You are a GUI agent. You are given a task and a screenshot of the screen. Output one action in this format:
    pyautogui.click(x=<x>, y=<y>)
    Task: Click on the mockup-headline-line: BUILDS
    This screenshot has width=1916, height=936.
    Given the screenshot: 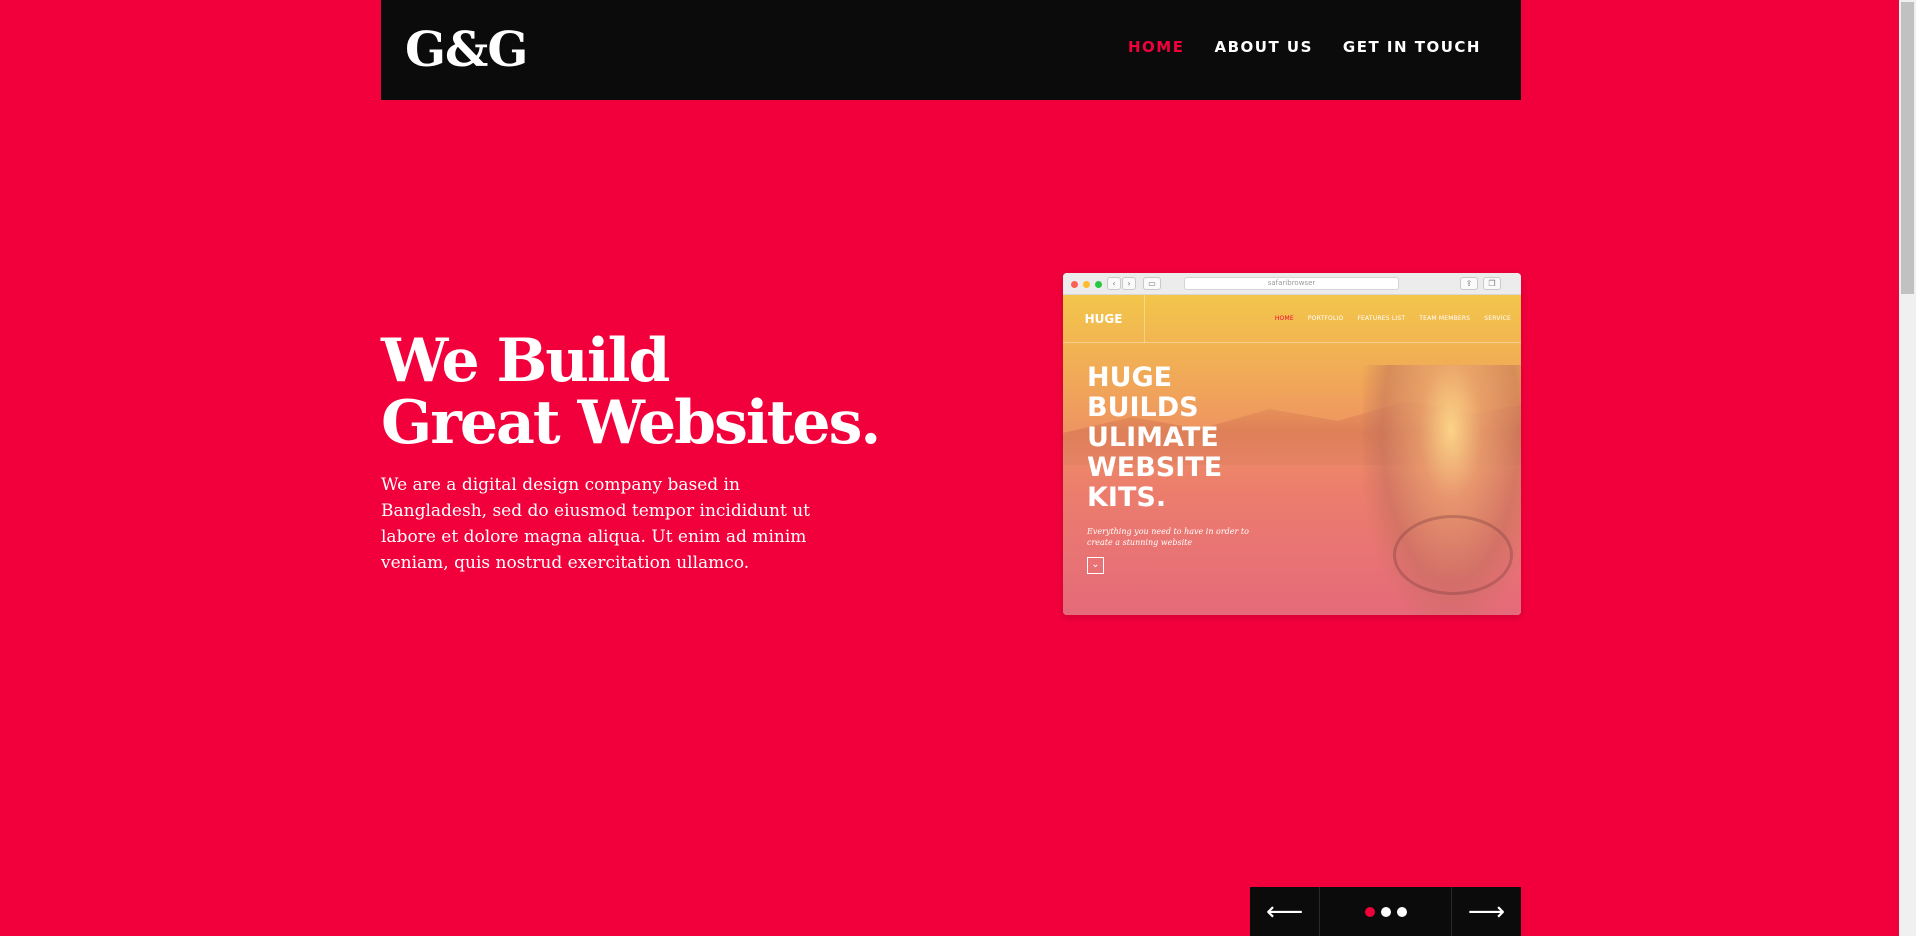 What is the action you would take?
    pyautogui.click(x=1143, y=407)
    